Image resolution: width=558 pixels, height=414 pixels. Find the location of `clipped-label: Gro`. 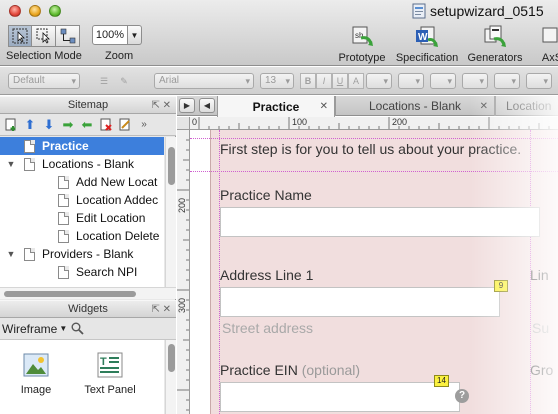

clipped-label: Gro is located at coordinates (541, 370).